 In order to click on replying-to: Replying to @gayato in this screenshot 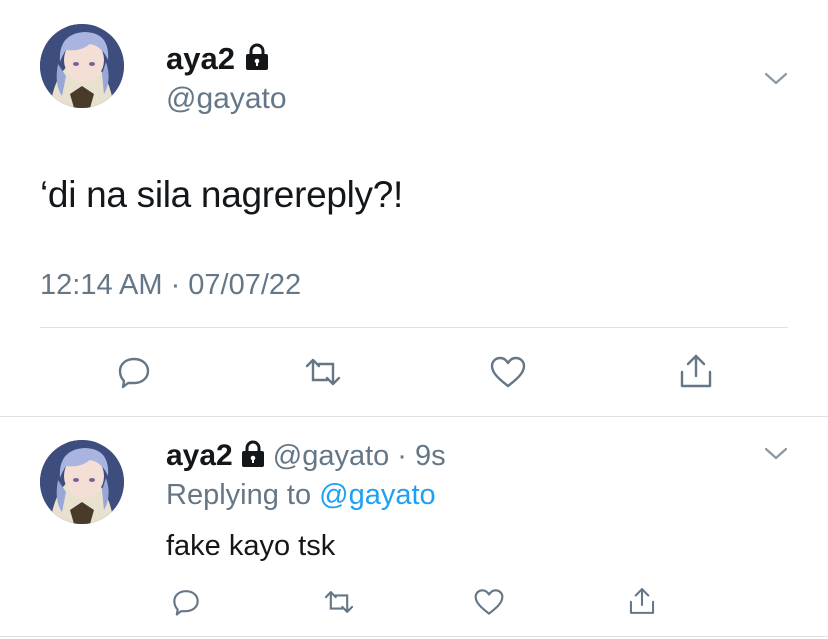, I will do `click(301, 495)`.